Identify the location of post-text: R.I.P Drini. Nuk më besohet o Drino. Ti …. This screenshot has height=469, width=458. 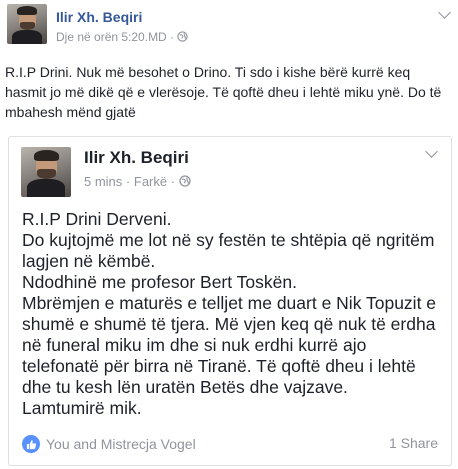
(229, 92).